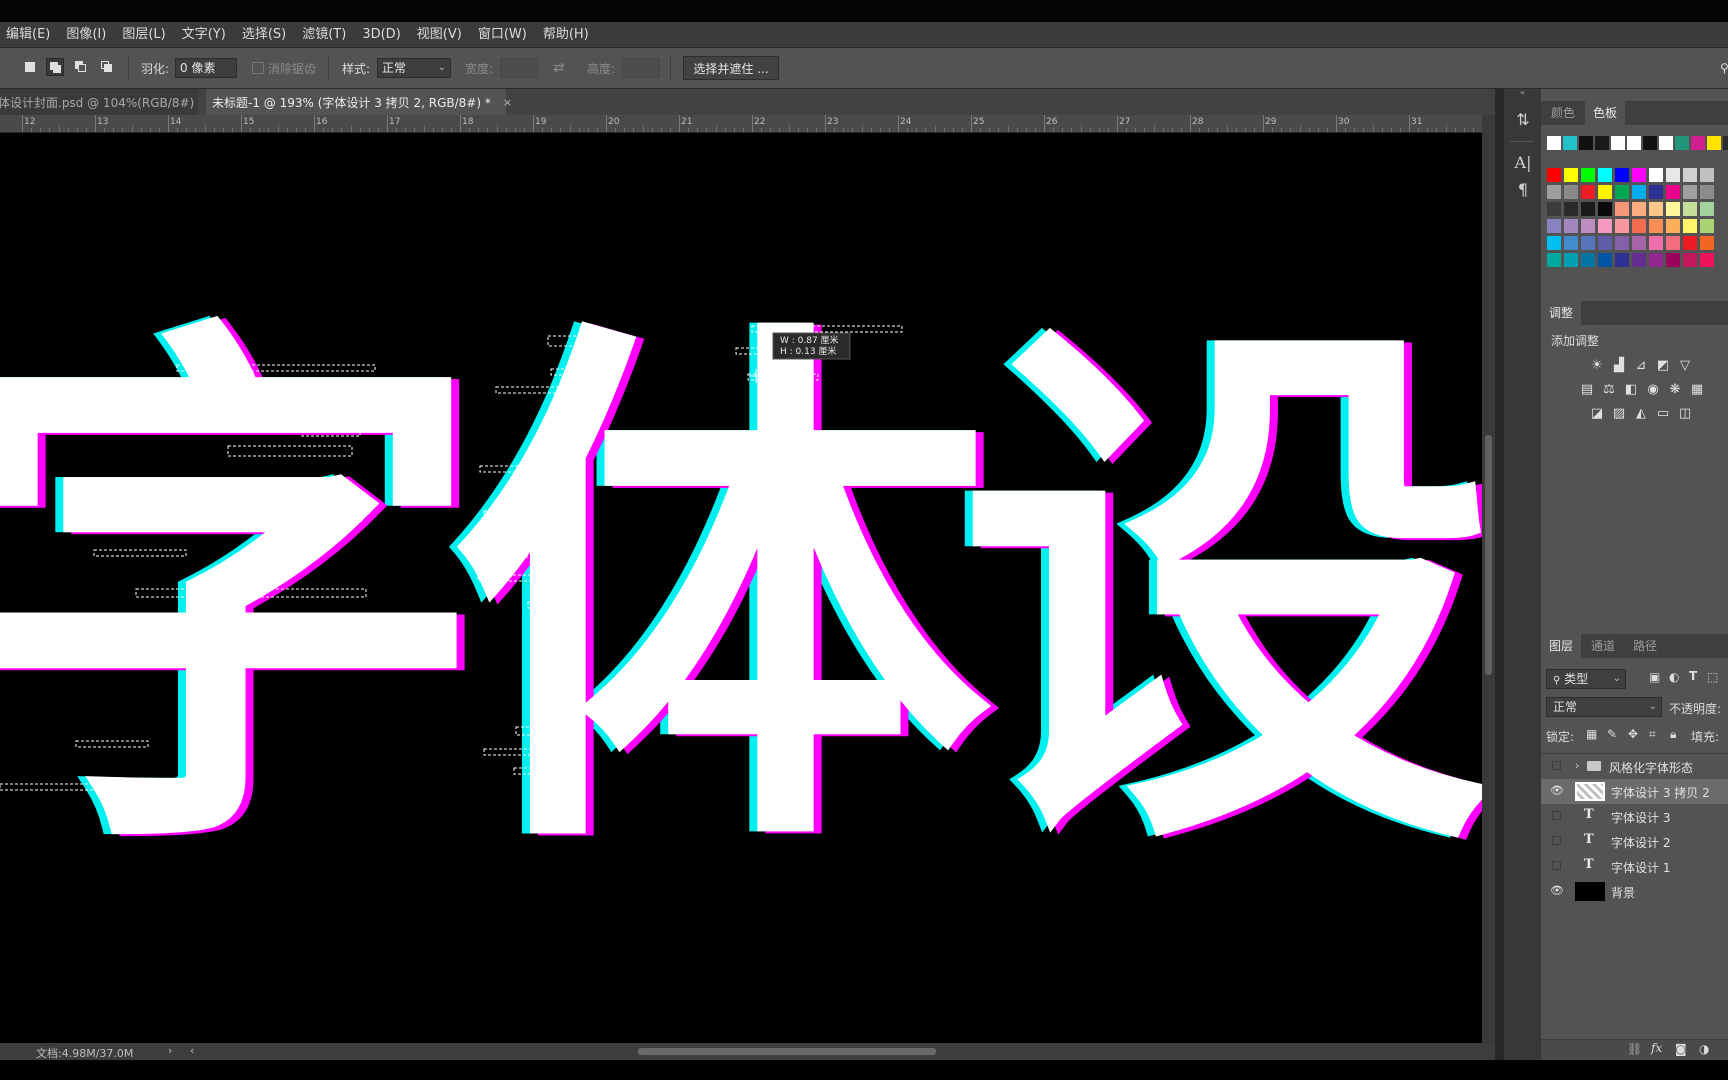  Describe the element at coordinates (204, 34) in the screenshot. I see `menu-type: 文字(Y)` at that location.